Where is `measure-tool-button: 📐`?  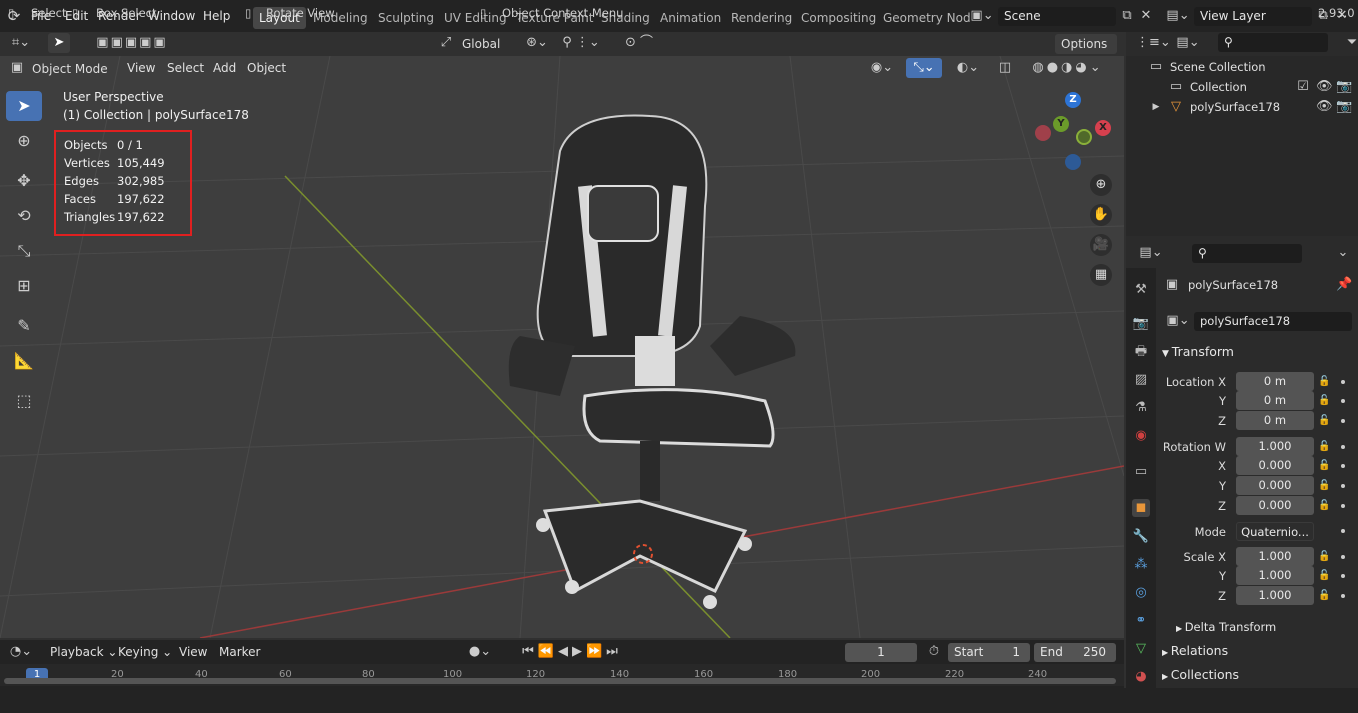
measure-tool-button: 📐 is located at coordinates (24, 361).